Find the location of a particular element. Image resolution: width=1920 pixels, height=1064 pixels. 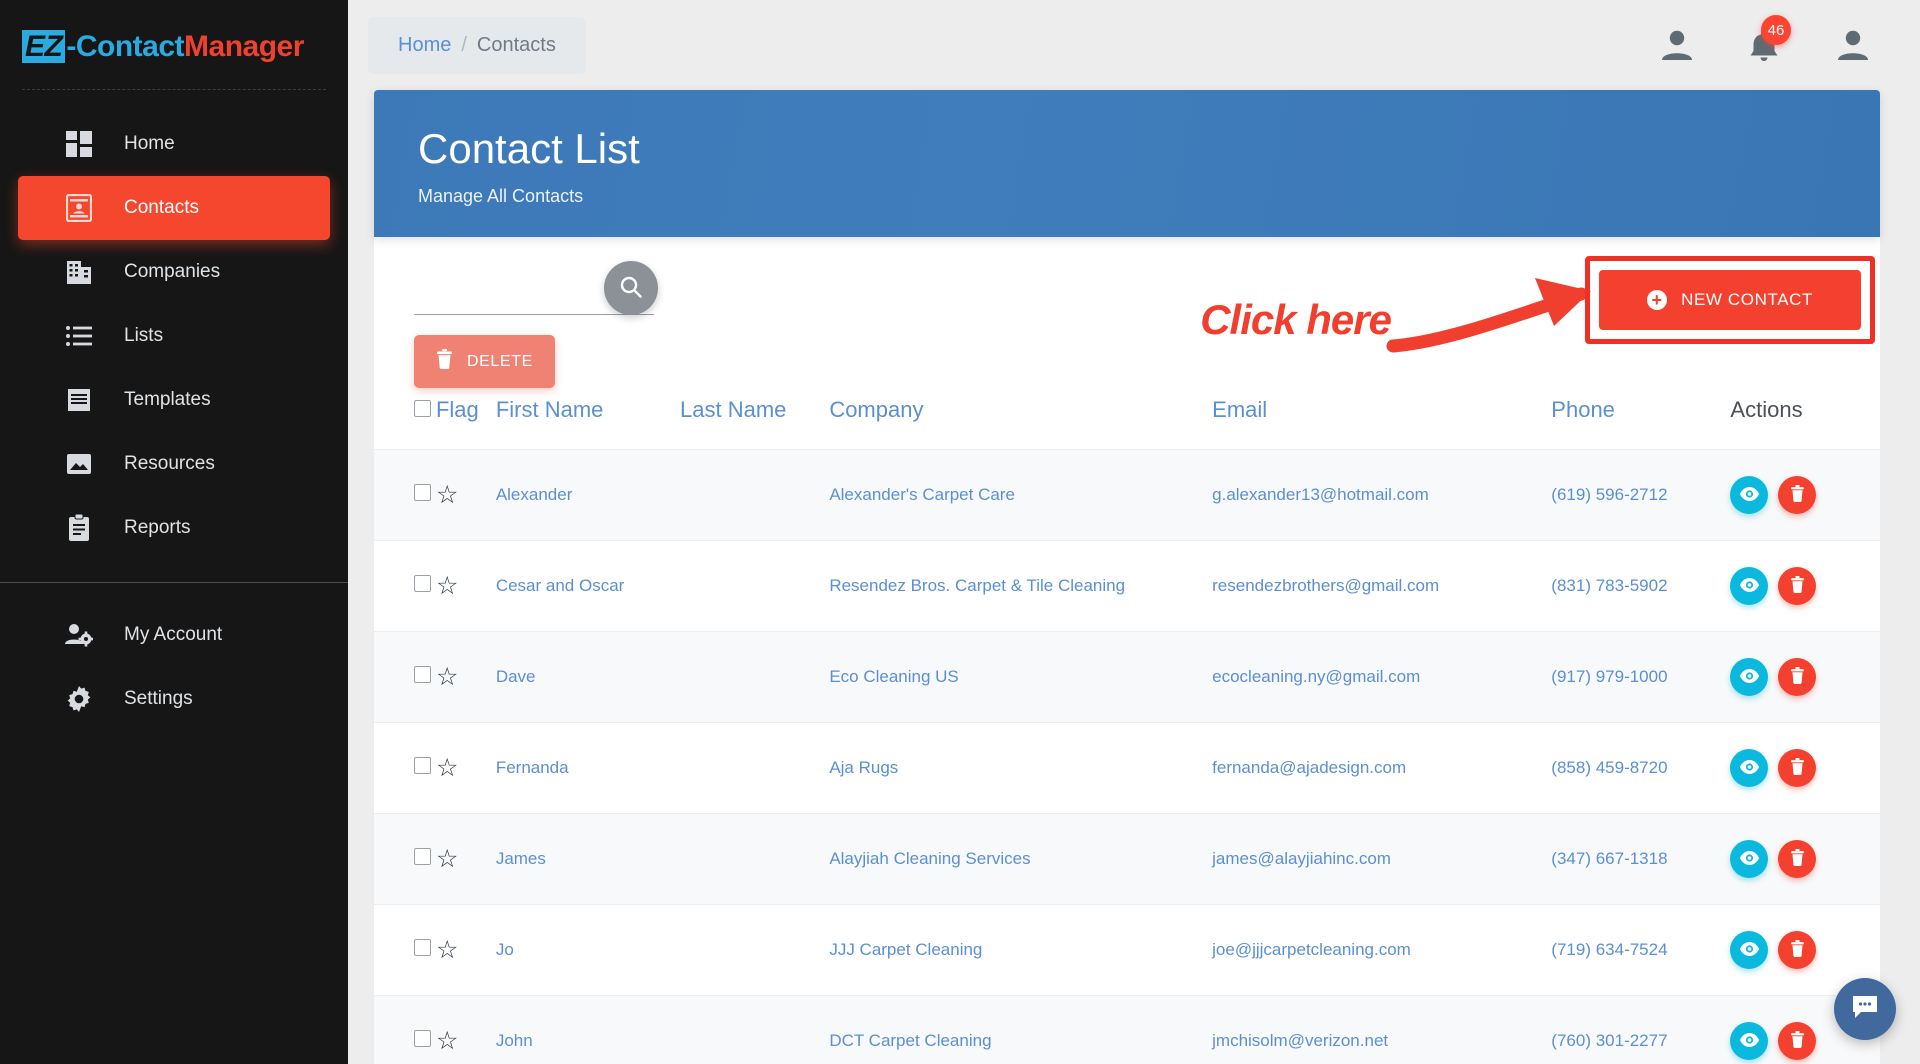

row-first-name: Dave is located at coordinates (587, 677).